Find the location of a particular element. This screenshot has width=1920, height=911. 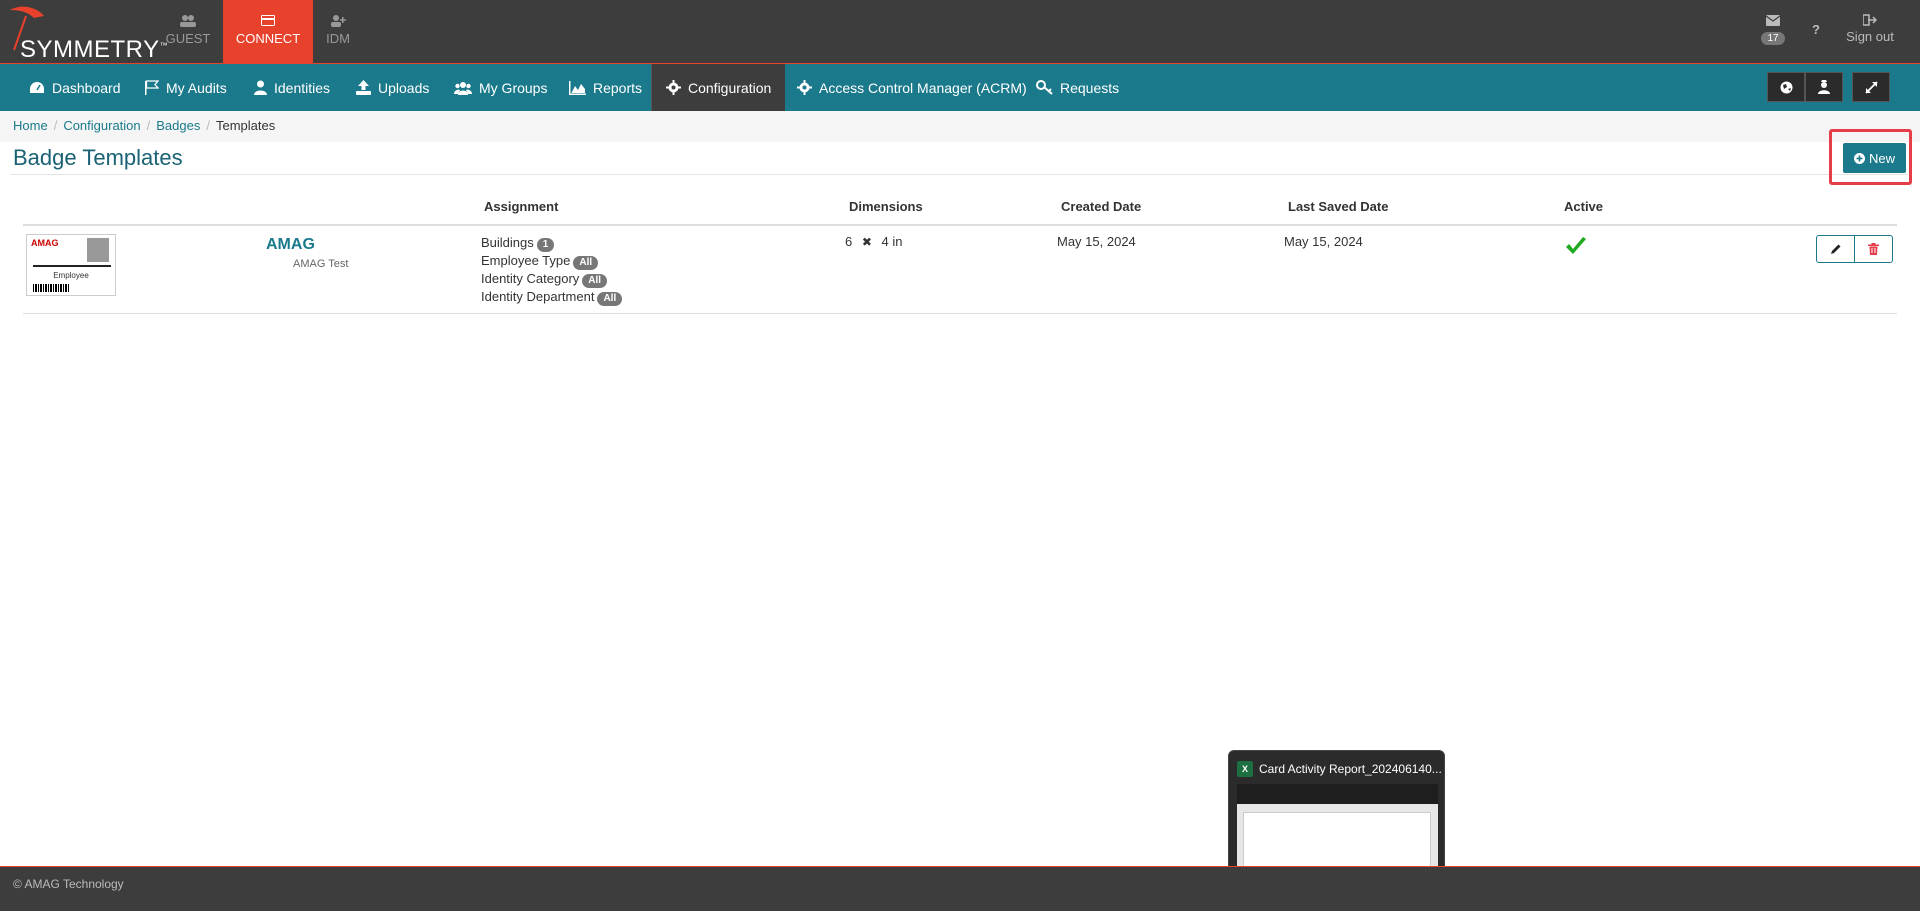

flag-icon is located at coordinates (152, 87).